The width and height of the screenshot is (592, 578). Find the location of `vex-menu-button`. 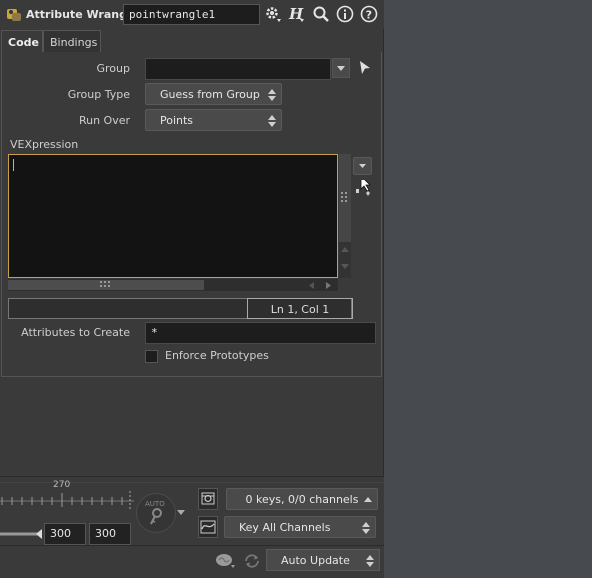

vex-menu-button is located at coordinates (362, 166).